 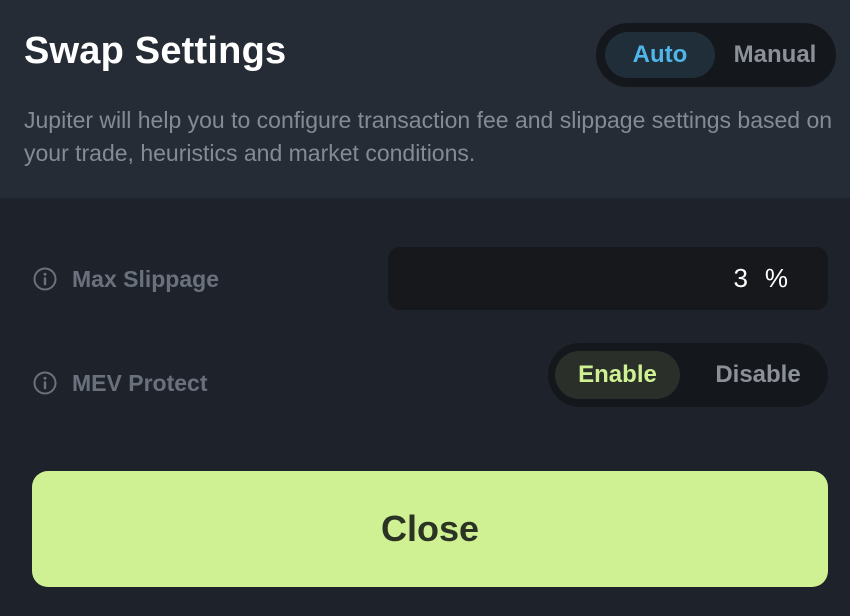 I want to click on mode-toggle: Auto Manual, so click(x=716, y=55).